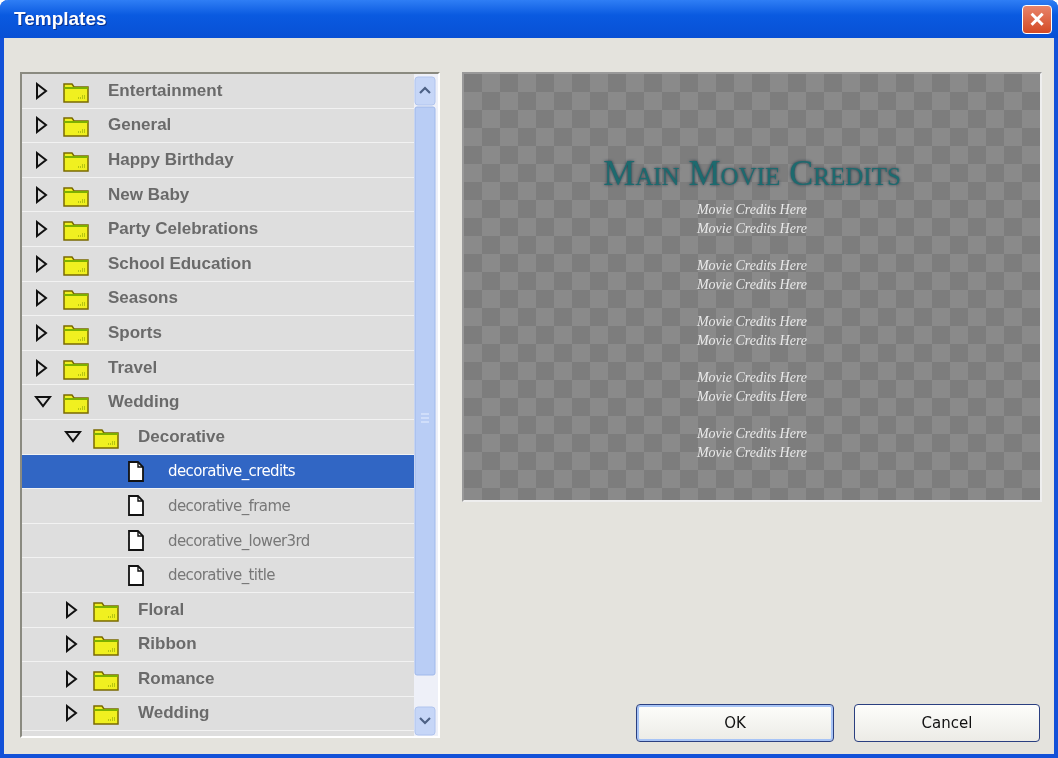  What do you see at coordinates (135, 332) in the screenshot?
I see `folder-name: Sports` at bounding box center [135, 332].